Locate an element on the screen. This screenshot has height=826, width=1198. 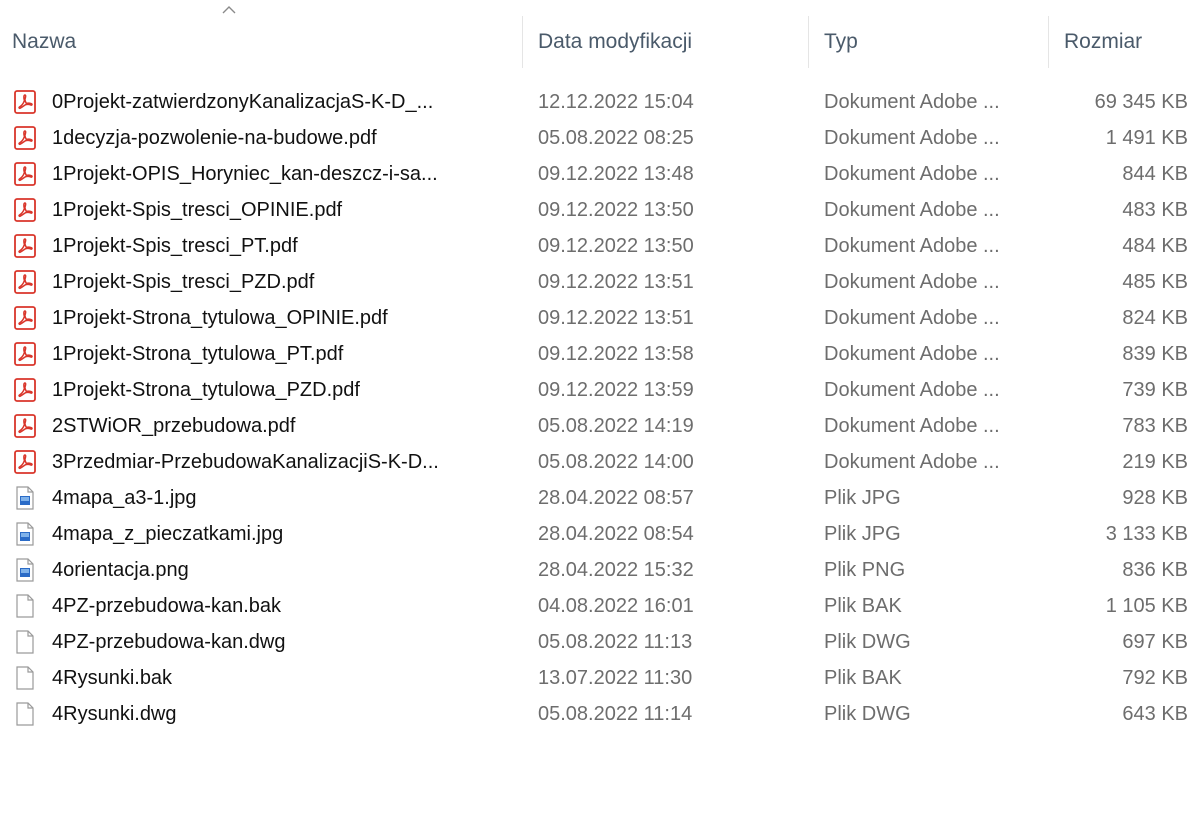
file-size: 69 345 KB is located at coordinates (1141, 102).